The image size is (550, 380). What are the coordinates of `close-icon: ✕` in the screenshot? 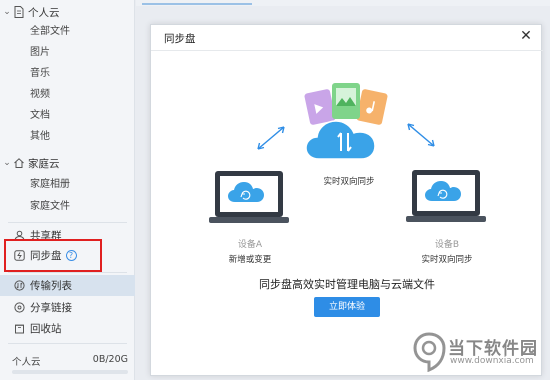 It's located at (526, 36).